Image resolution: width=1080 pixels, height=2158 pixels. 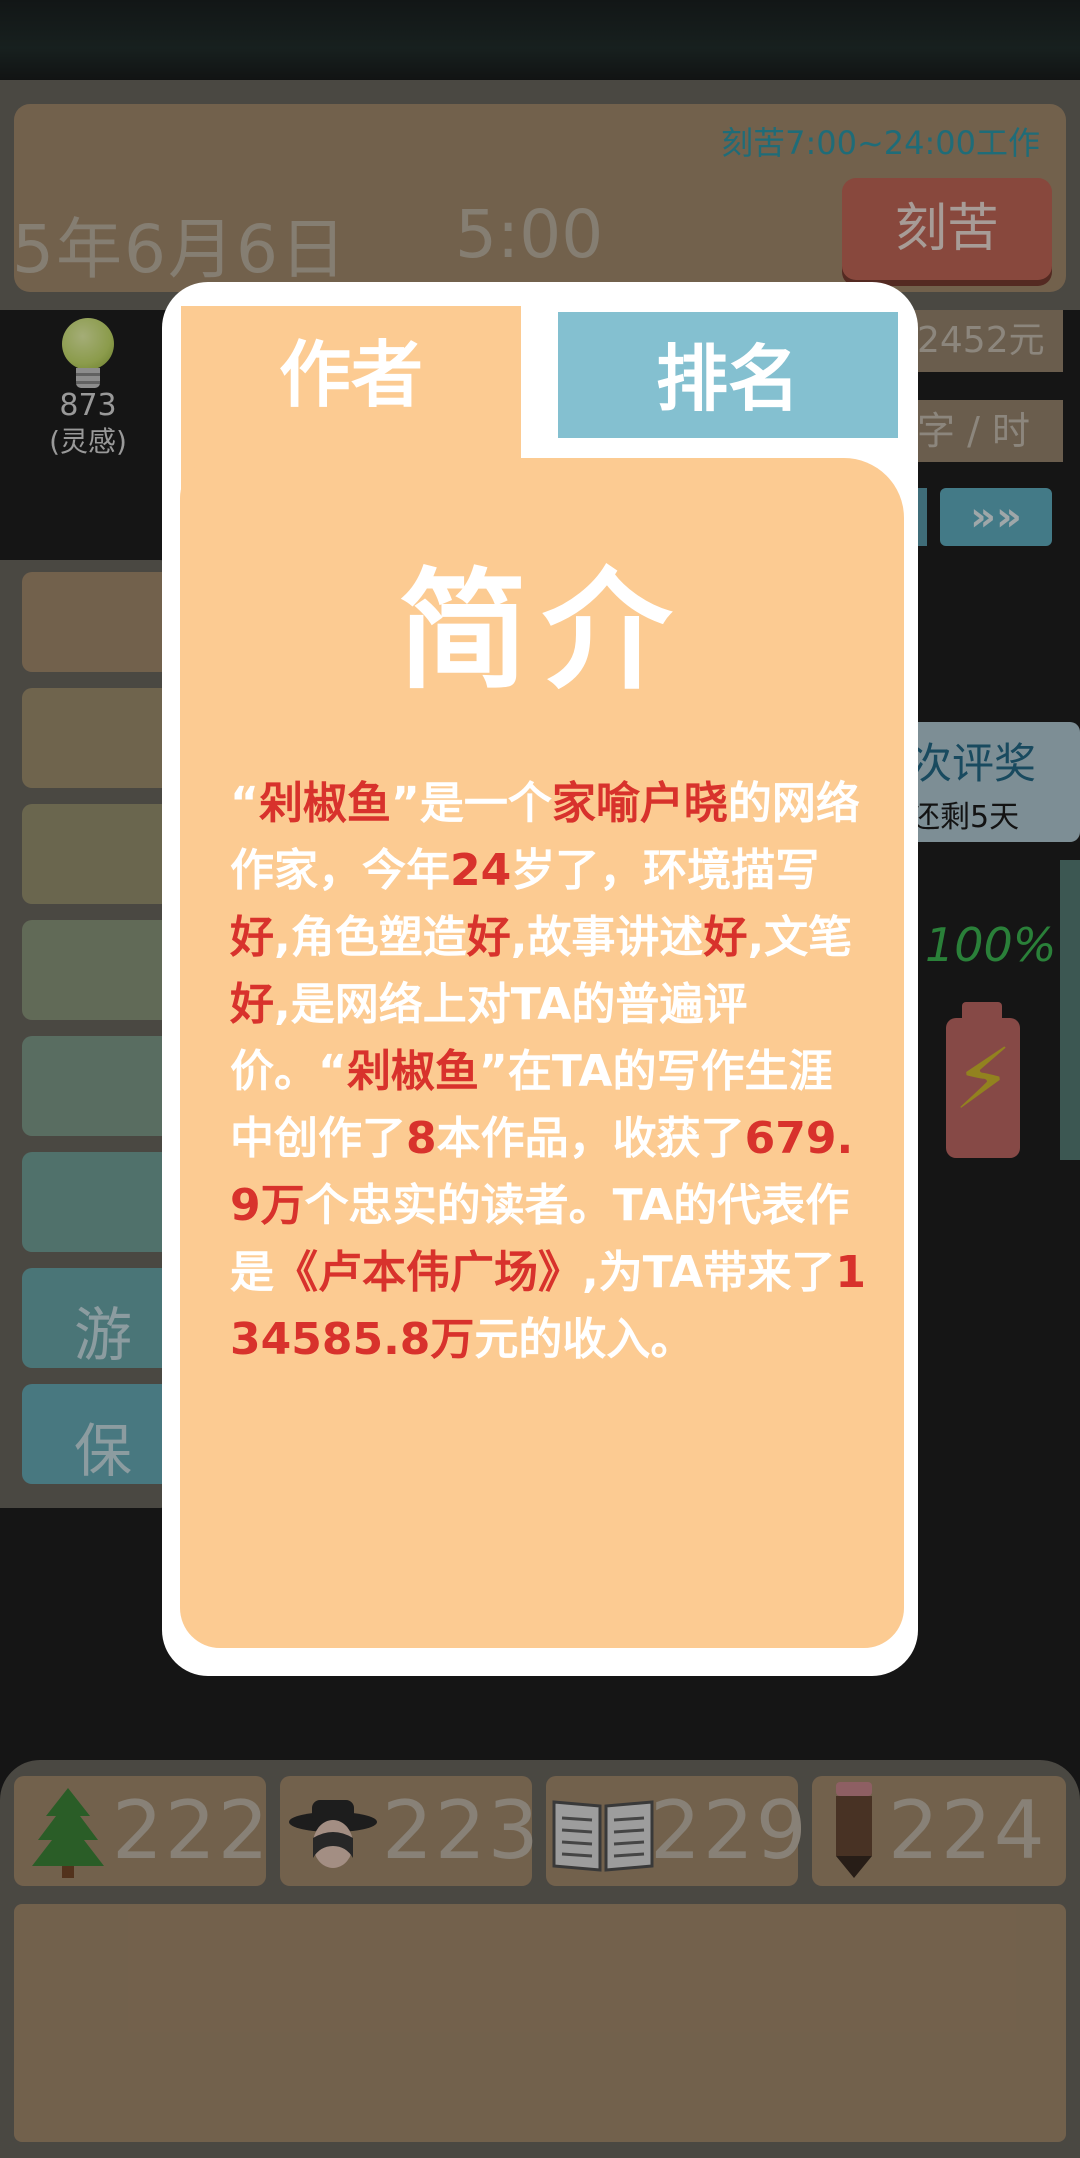 What do you see at coordinates (481, 870) in the screenshot?
I see `author-age: 24` at bounding box center [481, 870].